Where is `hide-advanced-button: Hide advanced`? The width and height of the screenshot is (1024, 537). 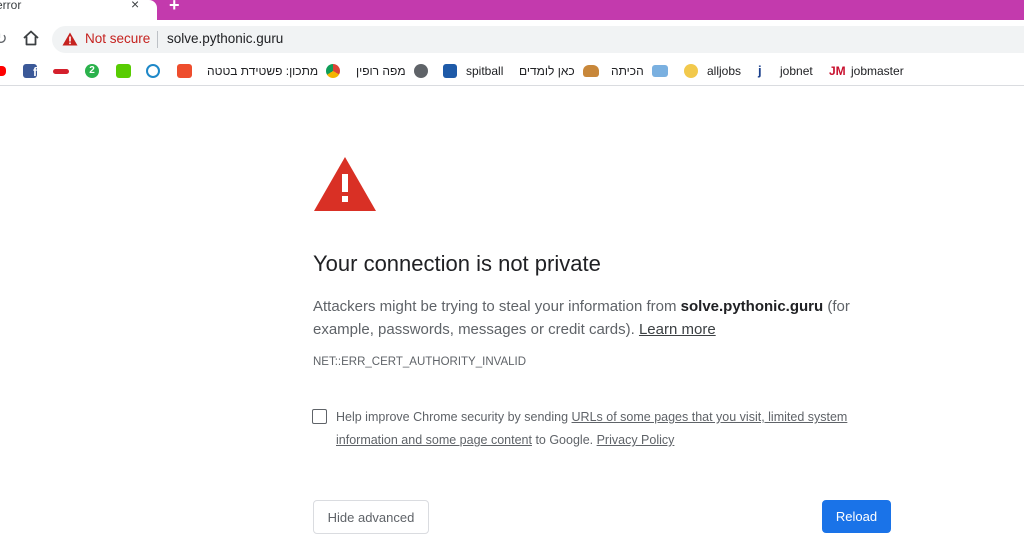 hide-advanced-button: Hide advanced is located at coordinates (371, 517).